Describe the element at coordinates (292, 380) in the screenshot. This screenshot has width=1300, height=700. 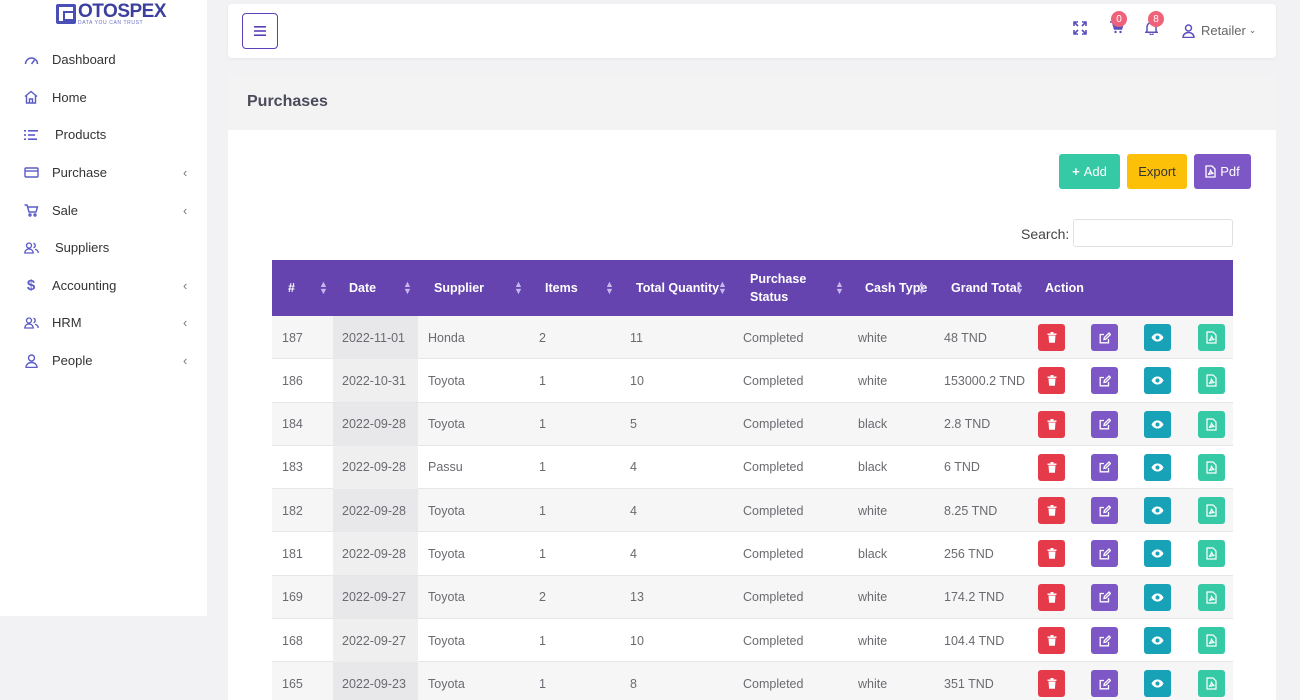
I see `cell-id: 186` at that location.